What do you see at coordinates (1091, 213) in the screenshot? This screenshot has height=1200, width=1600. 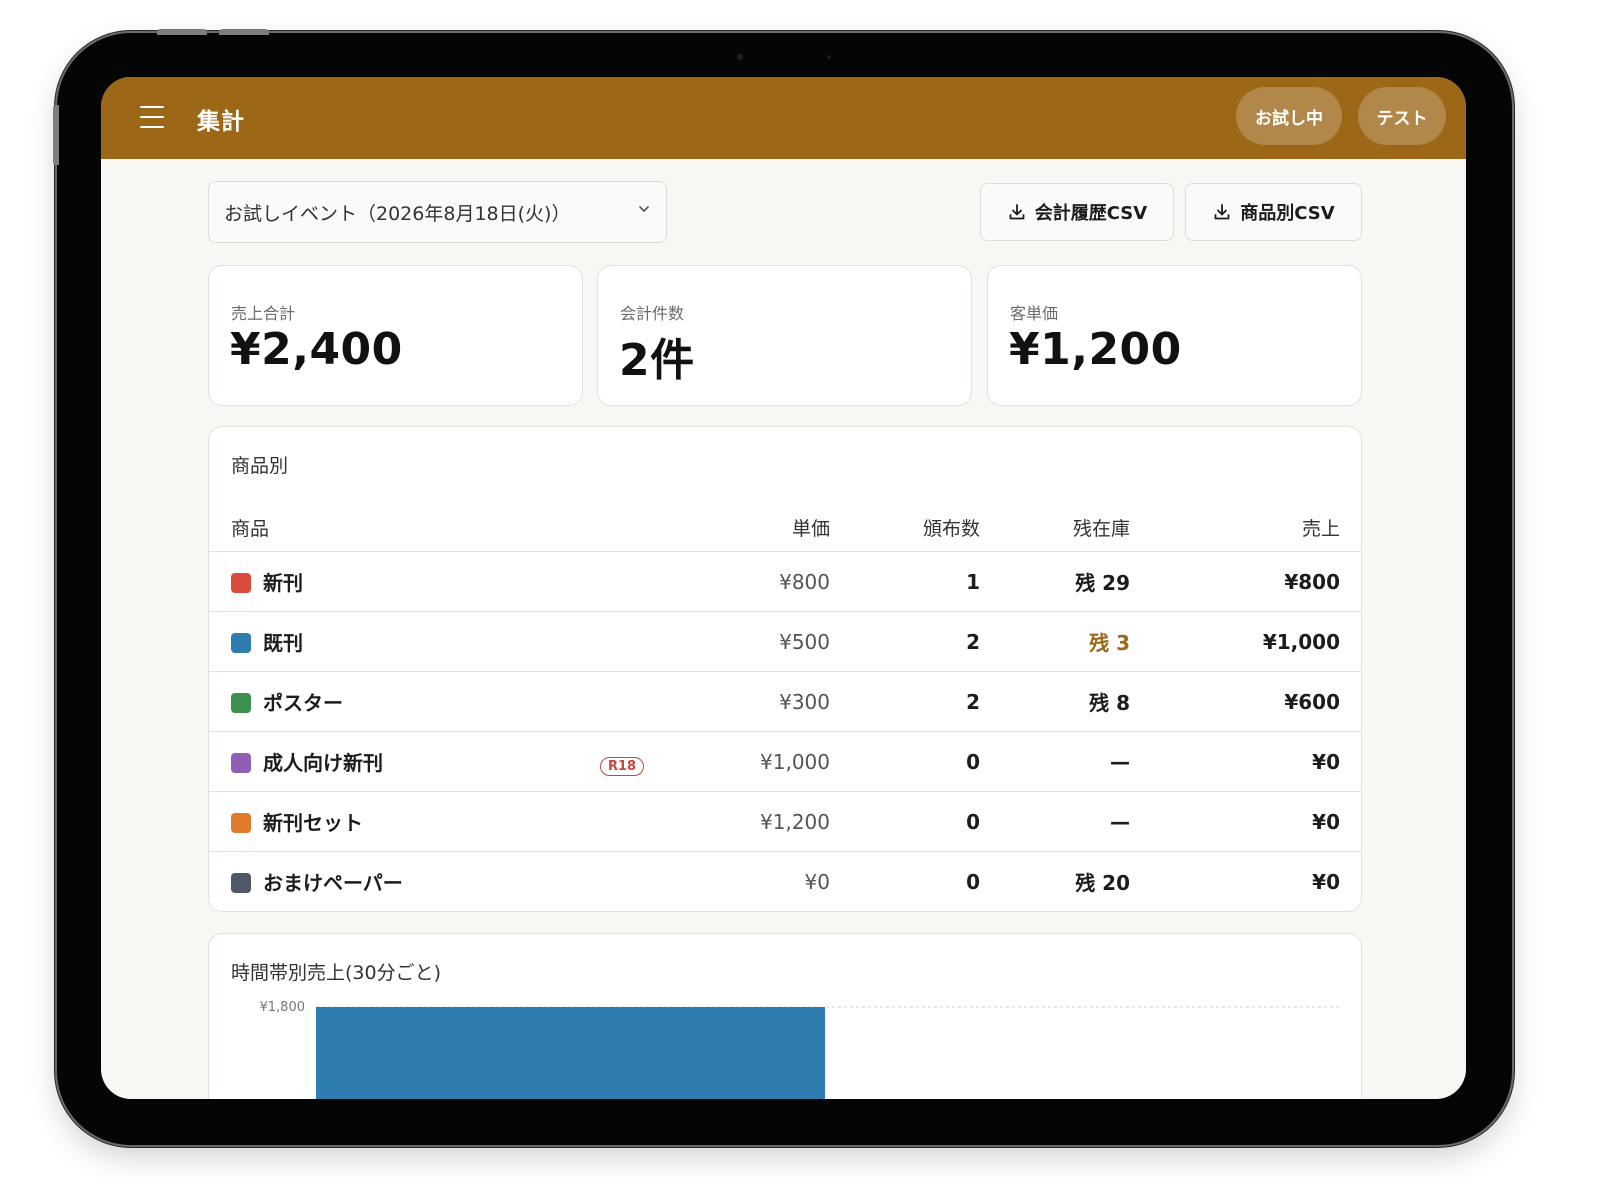 I see `history-csv-label: 会計履歴CSV` at bounding box center [1091, 213].